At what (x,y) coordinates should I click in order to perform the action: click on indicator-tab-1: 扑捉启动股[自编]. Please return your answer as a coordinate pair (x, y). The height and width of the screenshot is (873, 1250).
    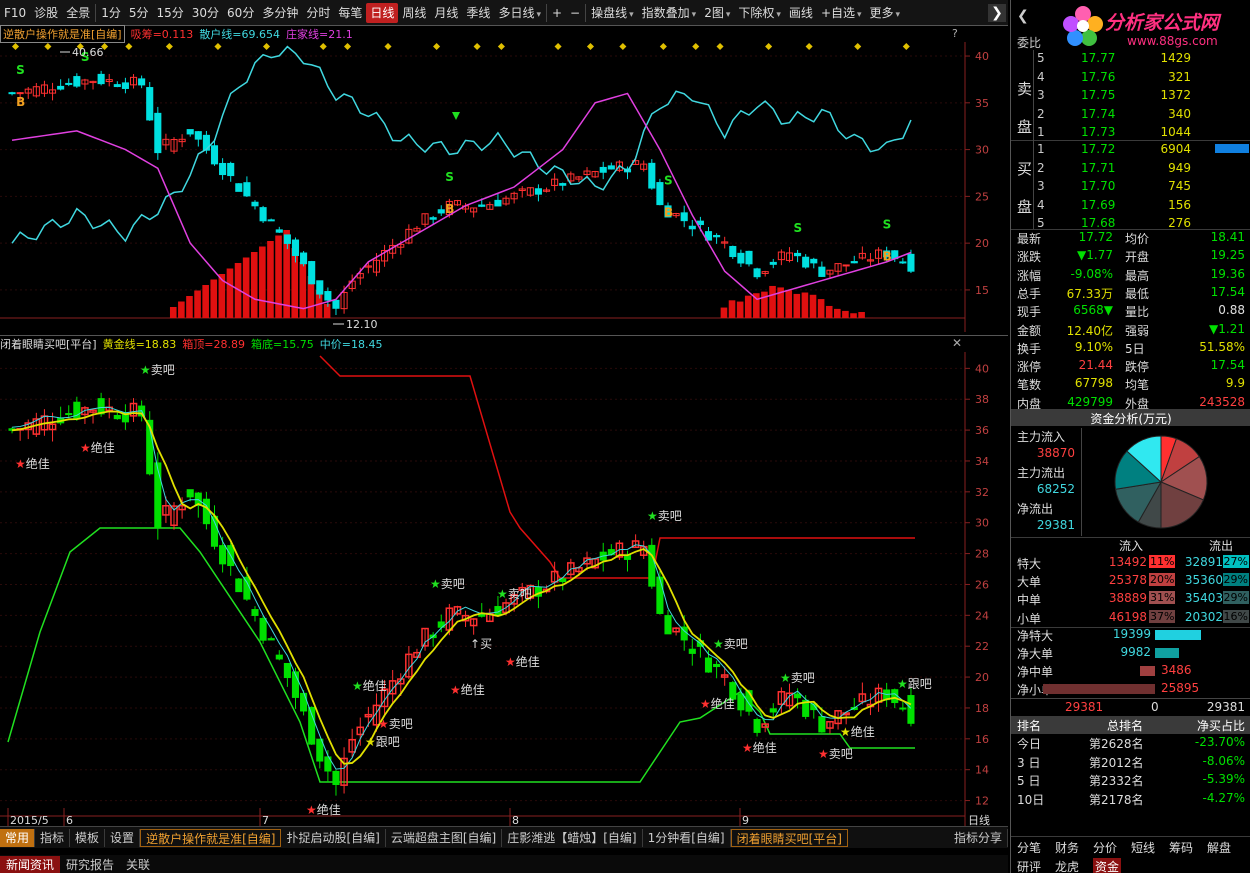
    Looking at the image, I should click on (333, 837).